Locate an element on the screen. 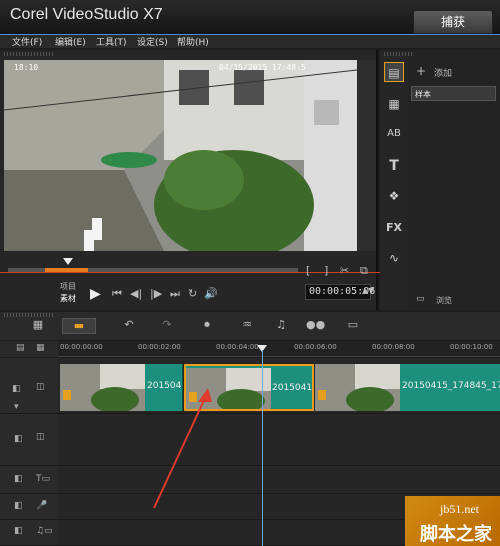 The width and height of the screenshot is (500, 546). overlay-track is located at coordinates (279, 440).